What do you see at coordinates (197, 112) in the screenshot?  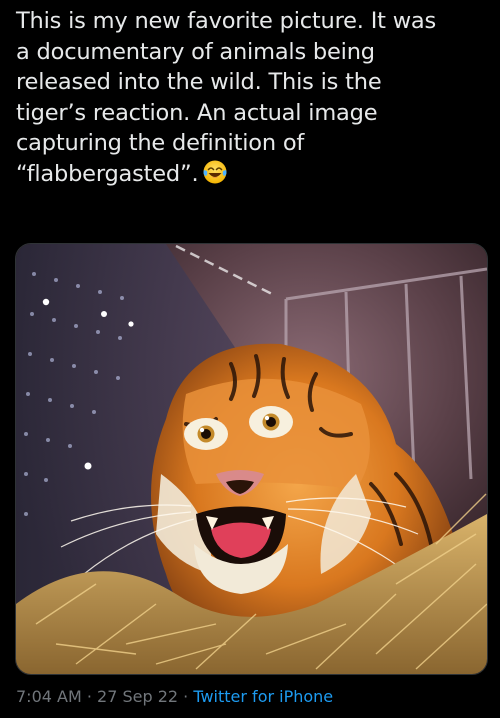 I see `tweet-text-line: tiger’s reaction. An actual image` at bounding box center [197, 112].